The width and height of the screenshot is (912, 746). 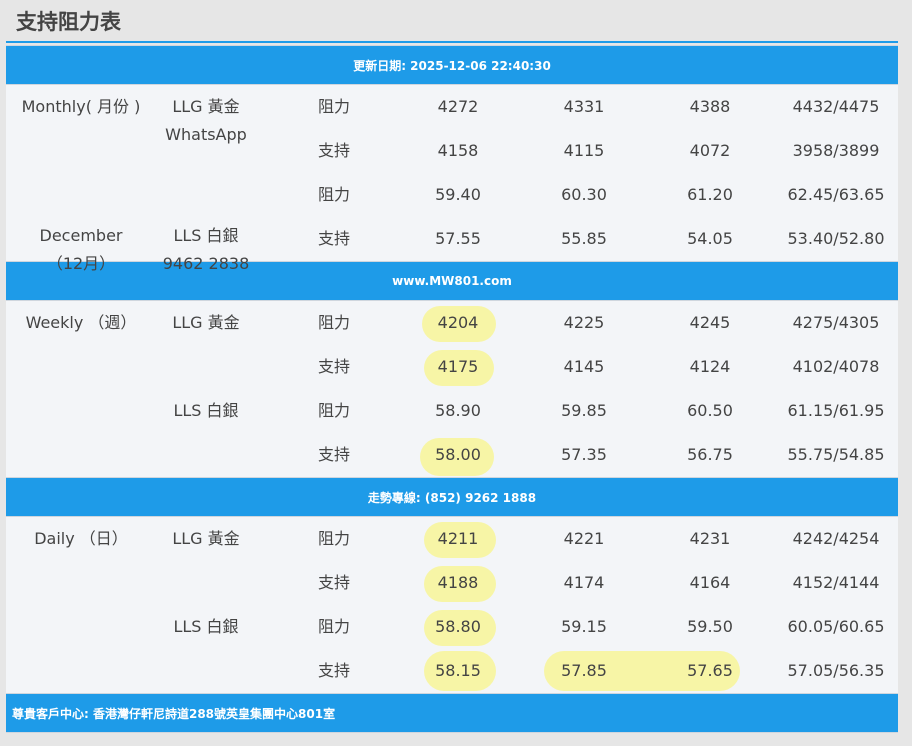 I want to click on table-row: 阻力 58.90 59.85 60.50 61.15/61.95, so click(x=452, y=411).